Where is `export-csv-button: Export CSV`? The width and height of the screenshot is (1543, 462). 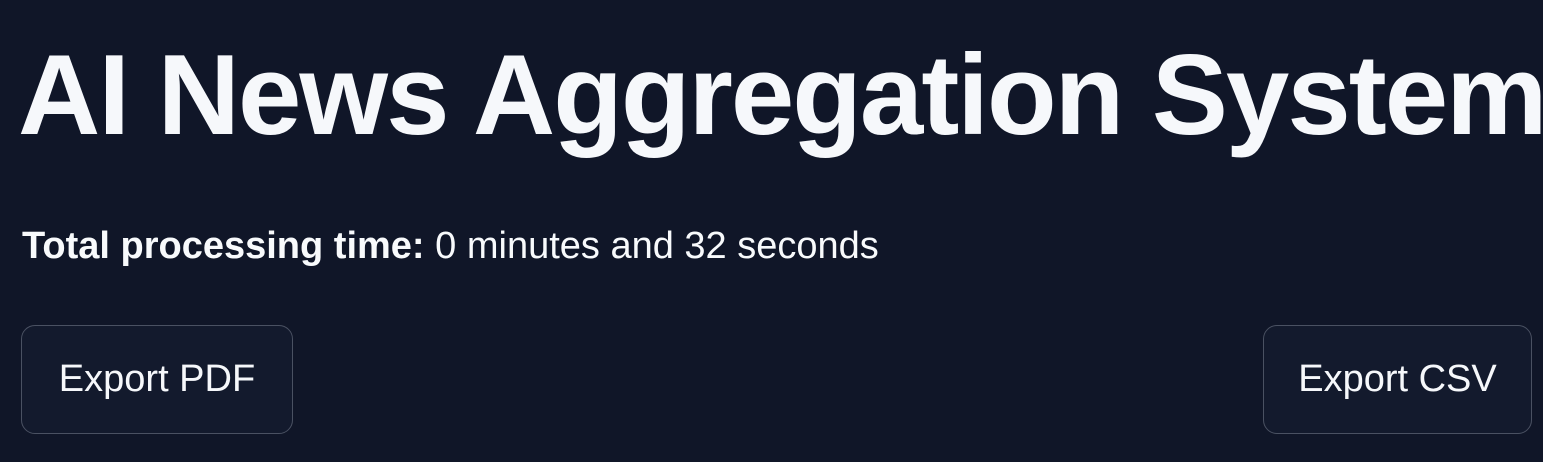
export-csv-button: Export CSV is located at coordinates (1397, 379).